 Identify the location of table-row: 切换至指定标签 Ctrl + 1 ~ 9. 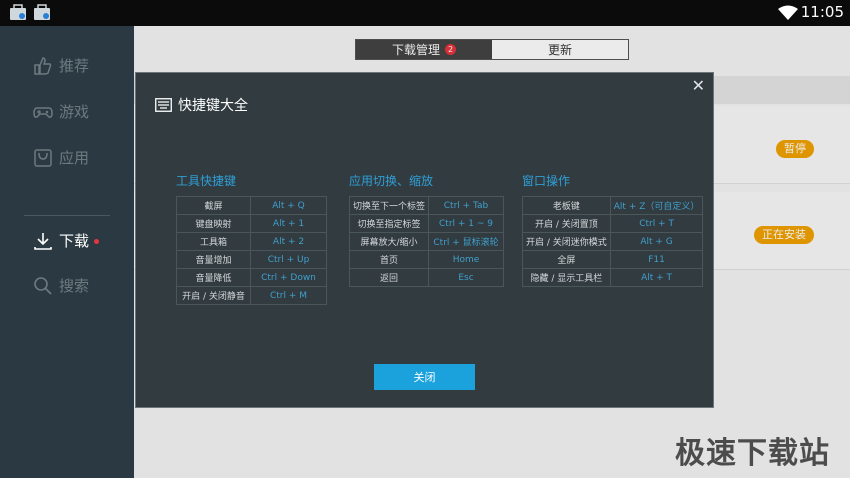
(426, 223).